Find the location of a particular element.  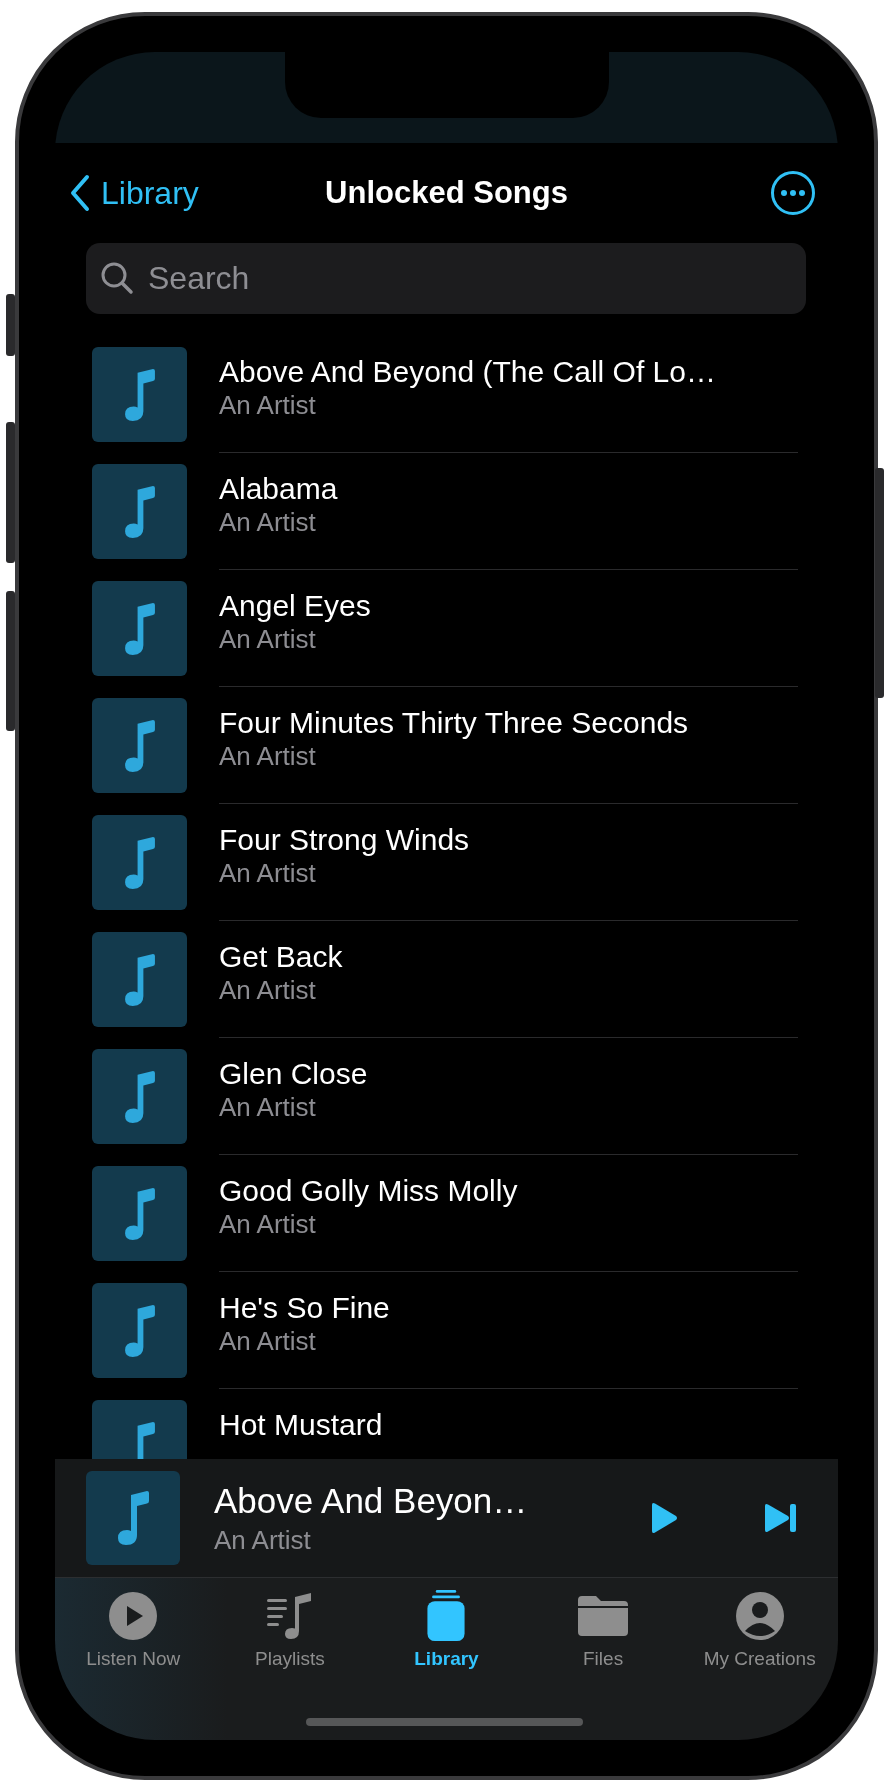

chevron-left-icon is located at coordinates (80, 193).